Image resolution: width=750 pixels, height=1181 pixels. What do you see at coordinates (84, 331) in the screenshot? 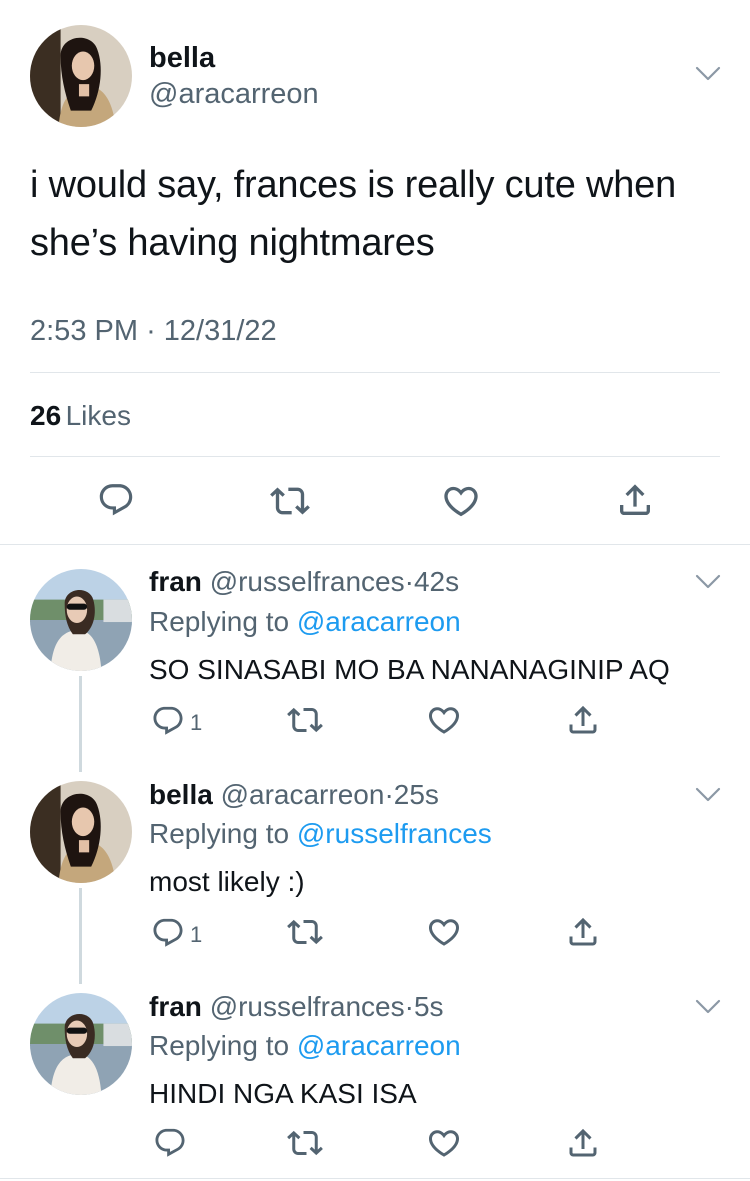
I see `tweet-time: 2:53 PM` at bounding box center [84, 331].